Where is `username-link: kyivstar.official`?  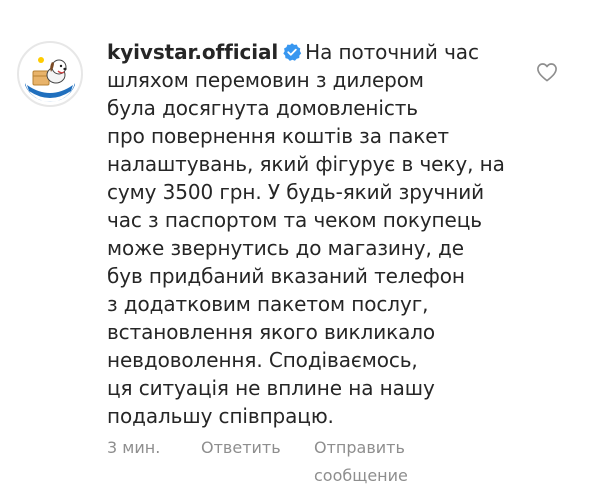
username-link: kyivstar.official is located at coordinates (192, 52).